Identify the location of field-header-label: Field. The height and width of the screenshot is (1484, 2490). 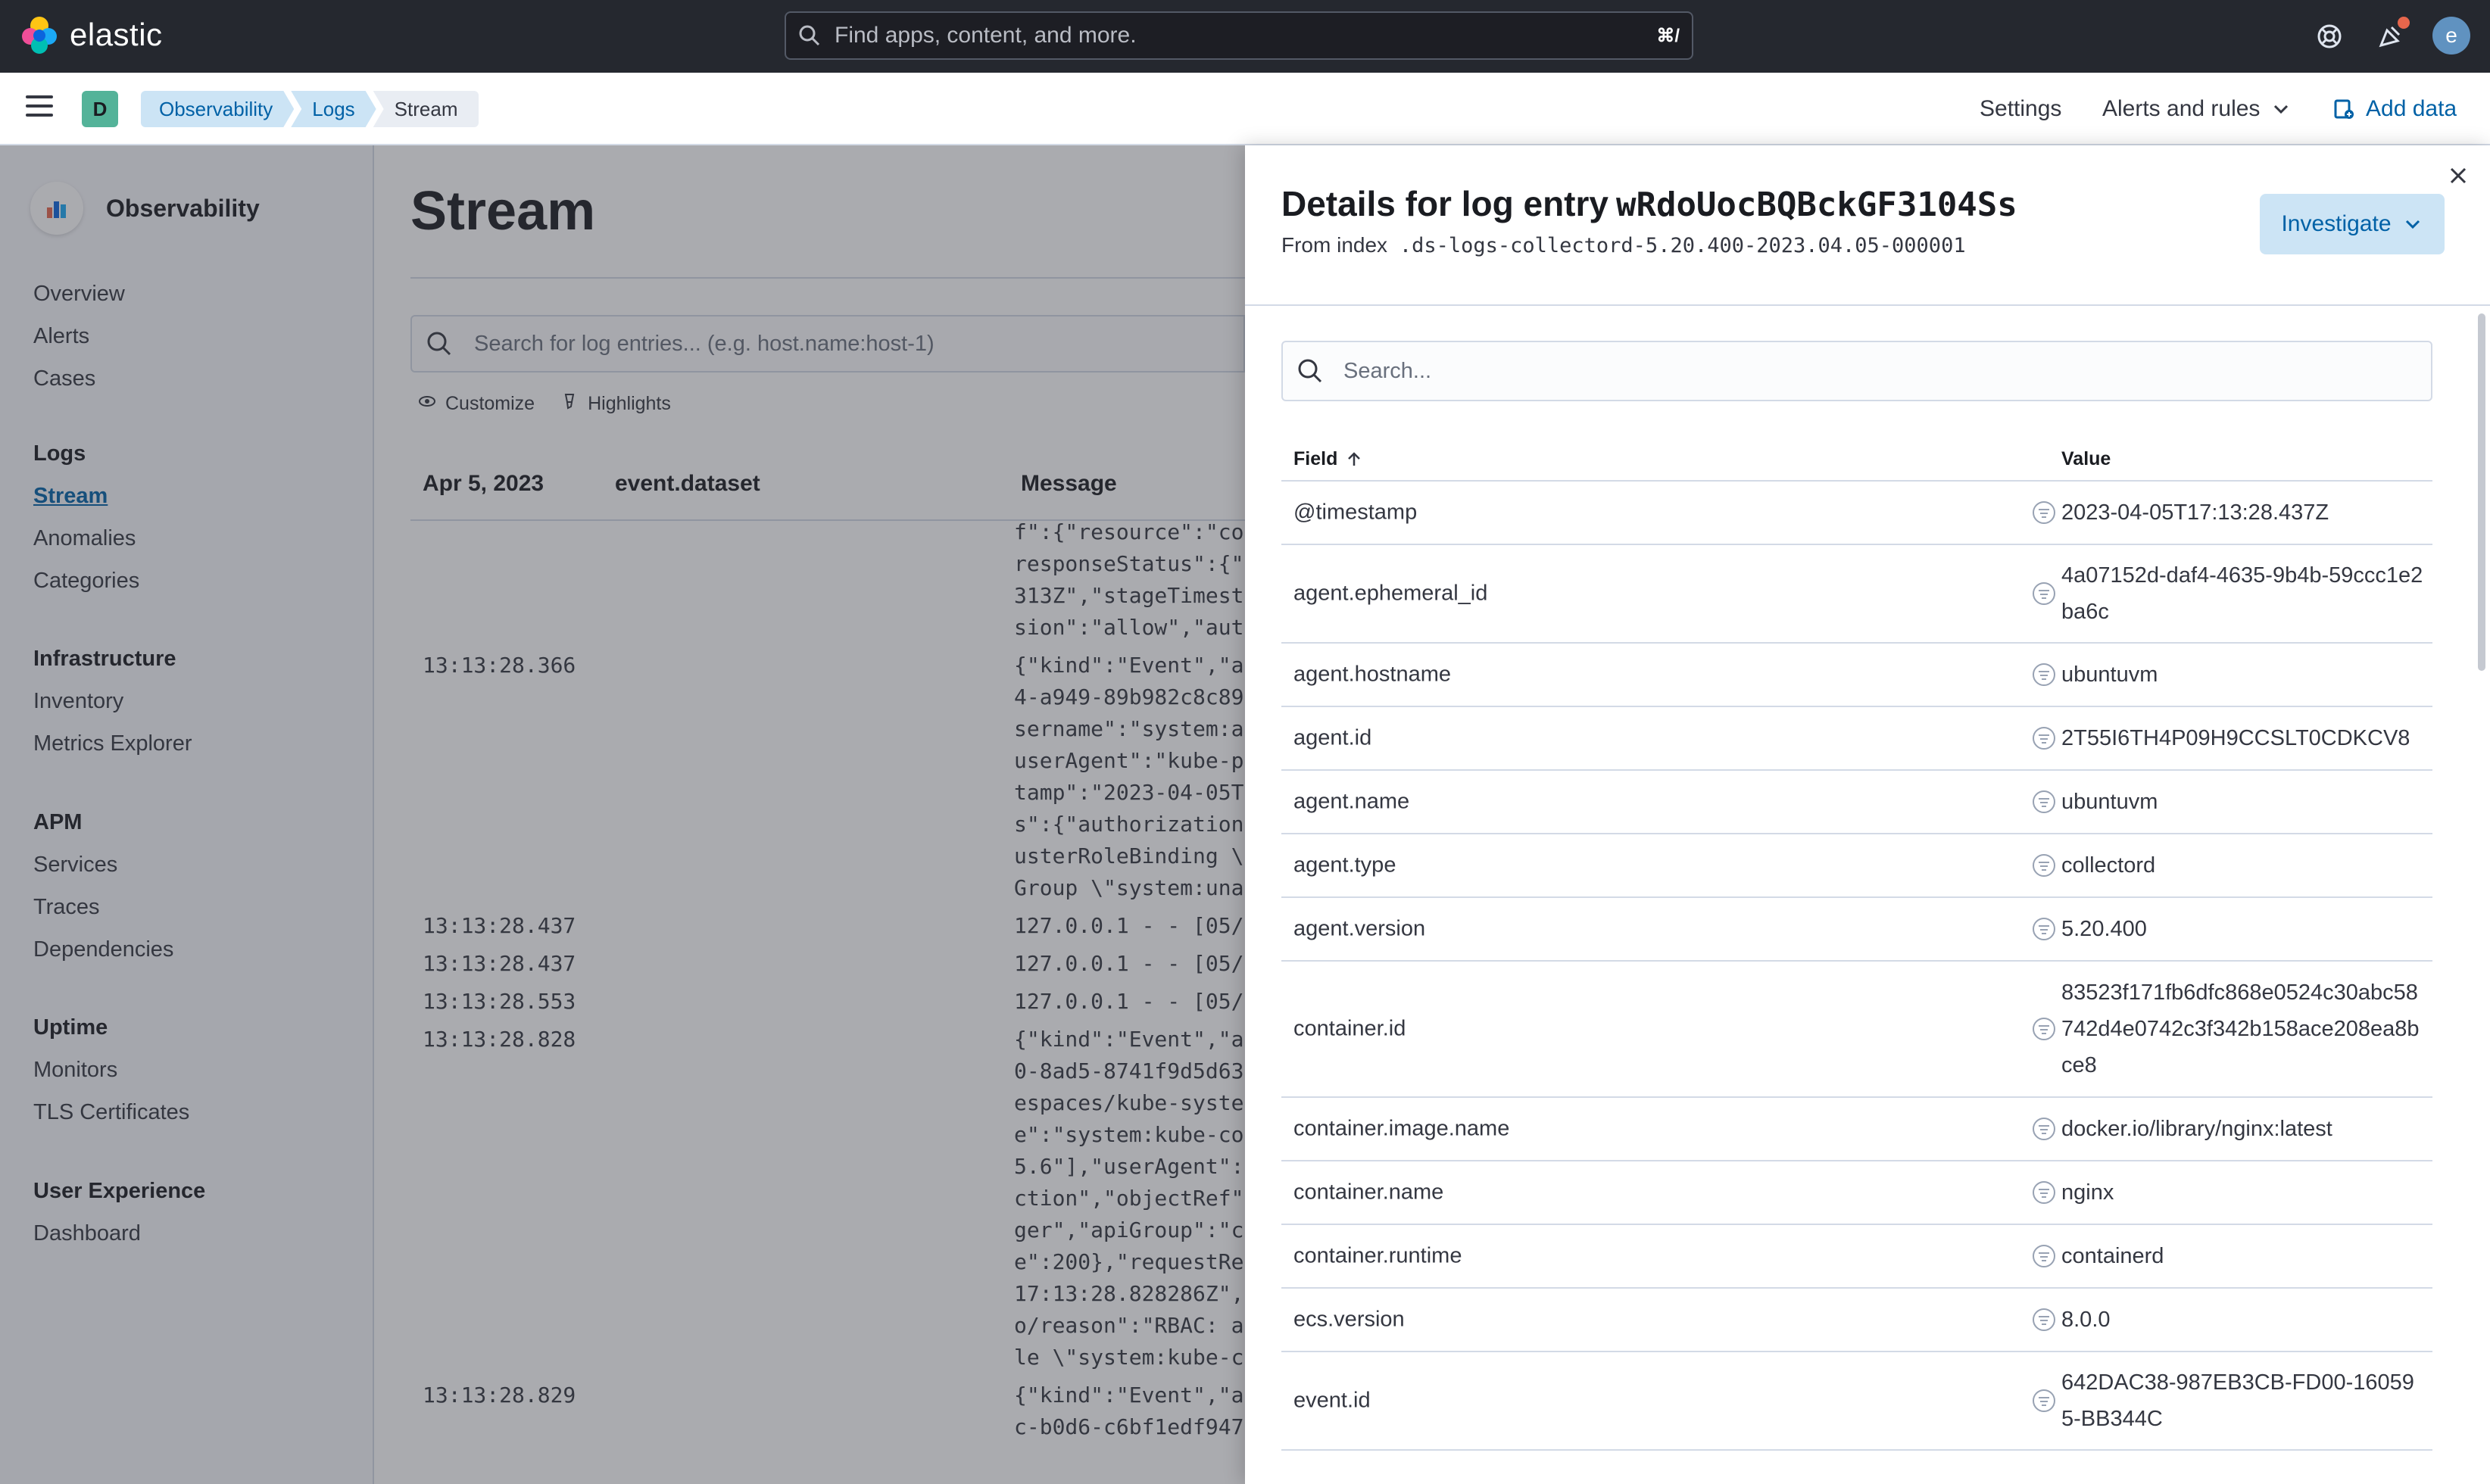
(1315, 458).